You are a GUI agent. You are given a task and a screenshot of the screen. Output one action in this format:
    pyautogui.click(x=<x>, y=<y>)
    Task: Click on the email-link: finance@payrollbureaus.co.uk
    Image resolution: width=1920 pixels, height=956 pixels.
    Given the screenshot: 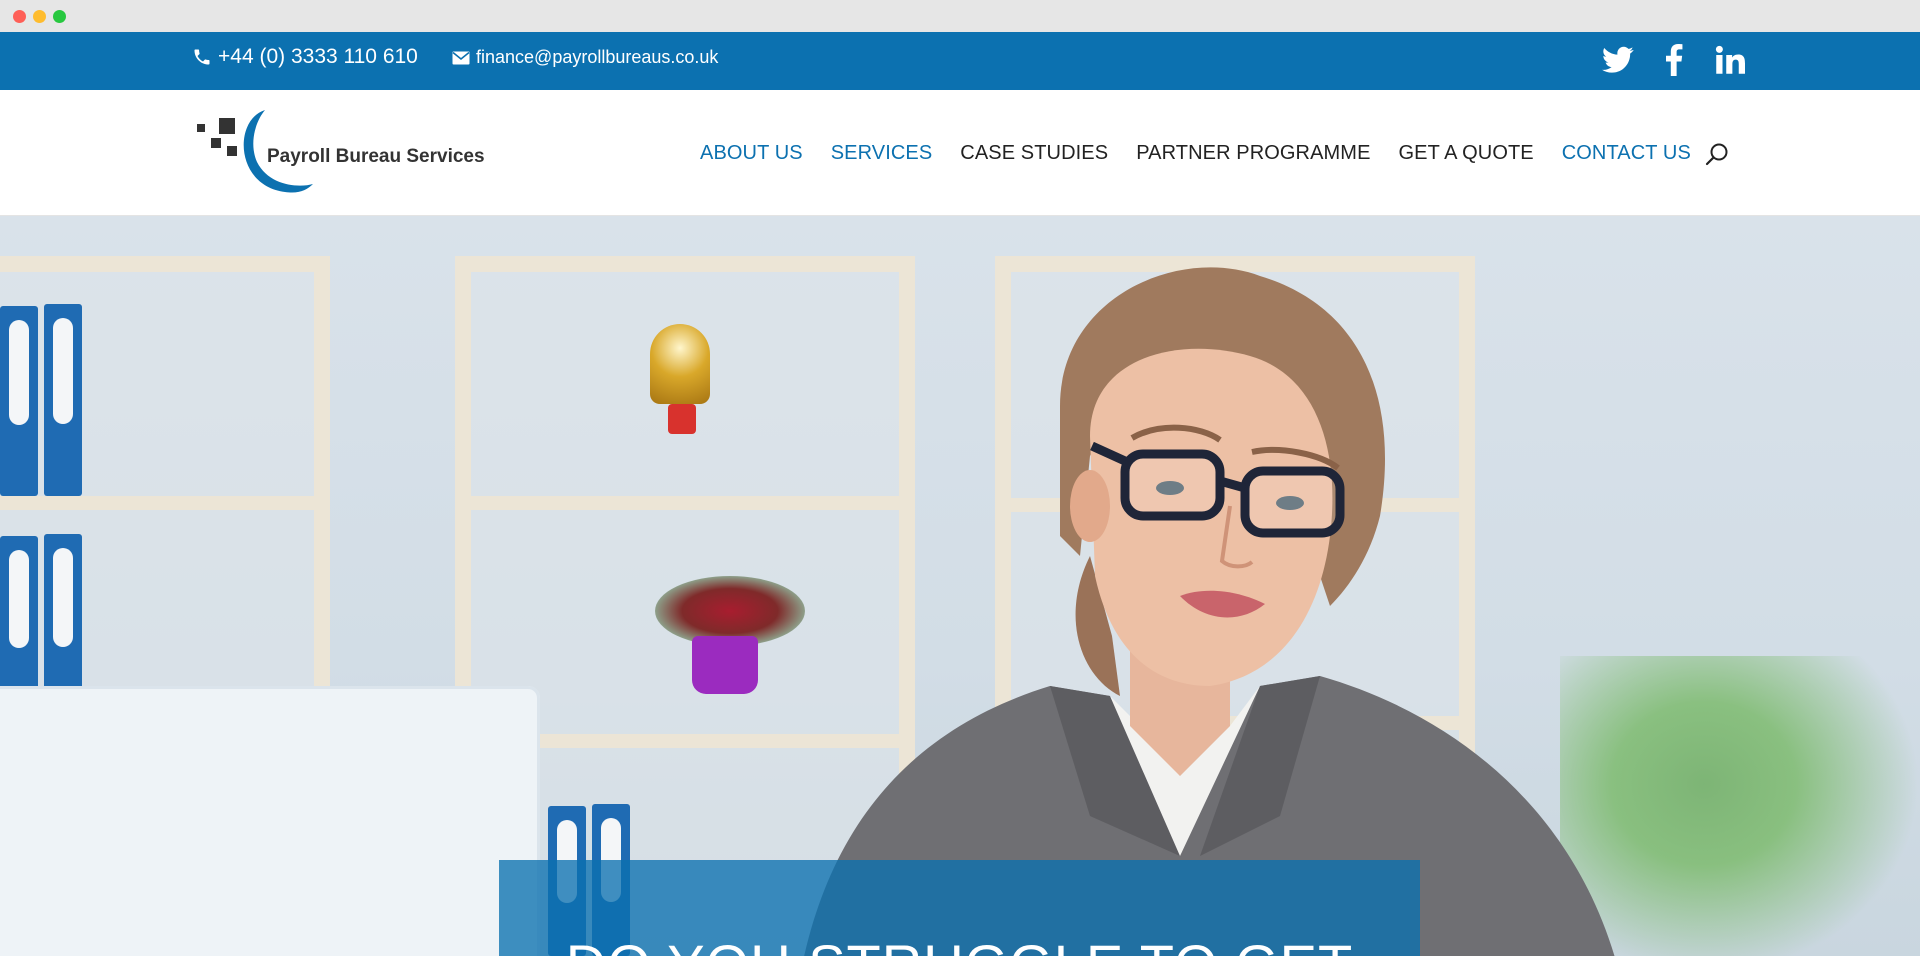 What is the action you would take?
    pyautogui.click(x=585, y=57)
    